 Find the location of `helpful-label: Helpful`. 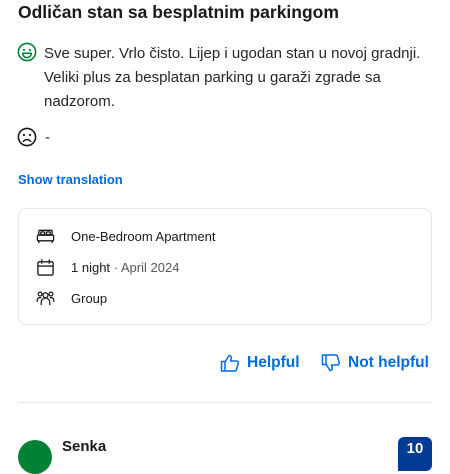

helpful-label: Helpful is located at coordinates (273, 362).